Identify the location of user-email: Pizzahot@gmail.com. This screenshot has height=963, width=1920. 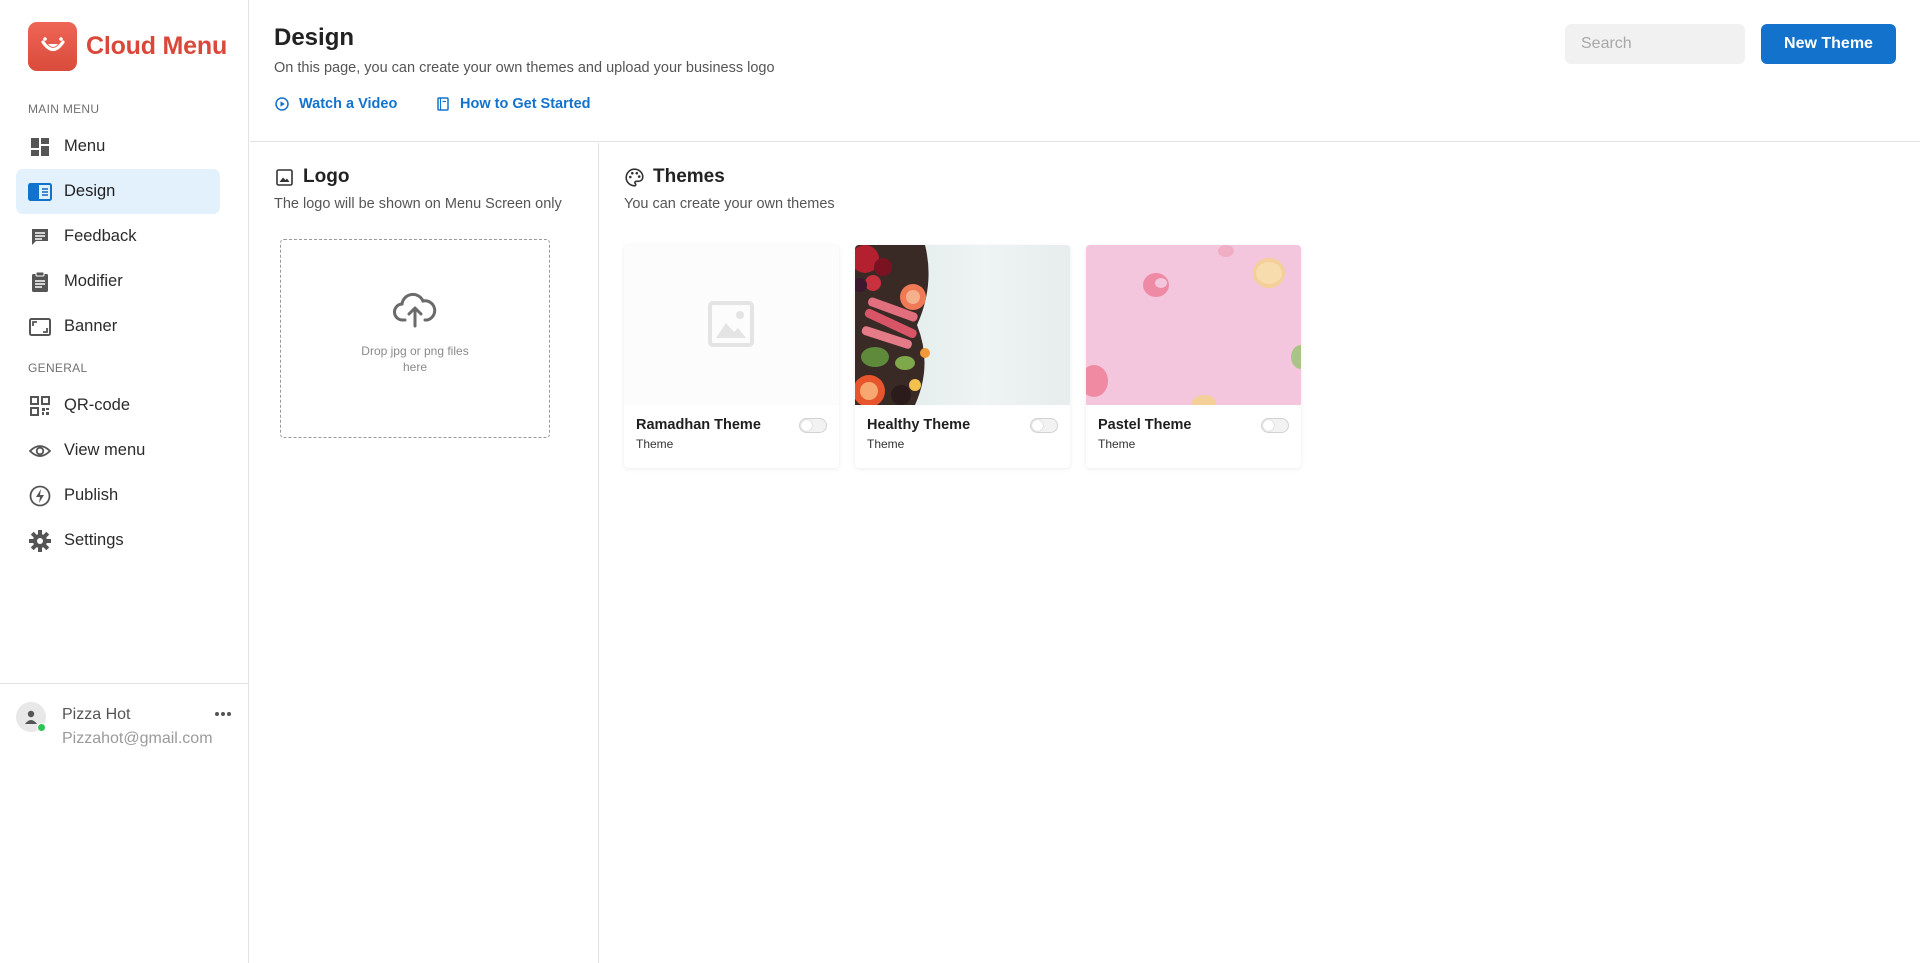
(137, 738).